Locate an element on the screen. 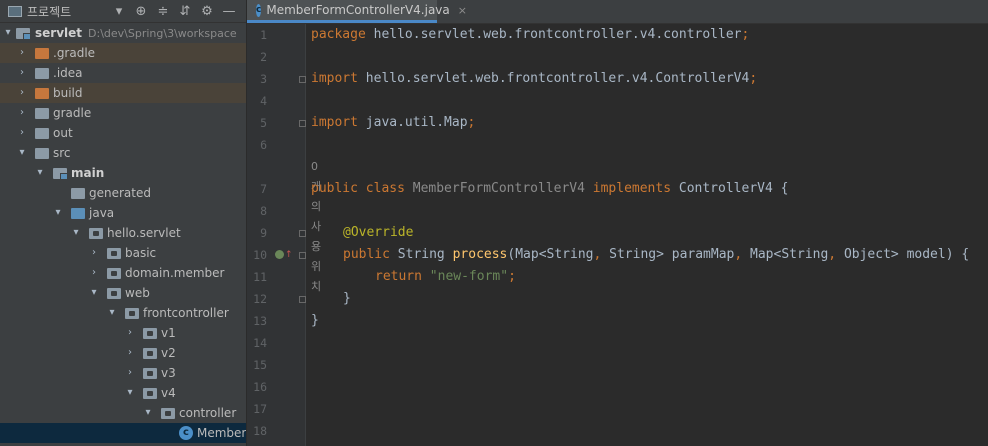 The width and height of the screenshot is (988, 446). collapse-all-icon: ⇵ is located at coordinates (185, 11).